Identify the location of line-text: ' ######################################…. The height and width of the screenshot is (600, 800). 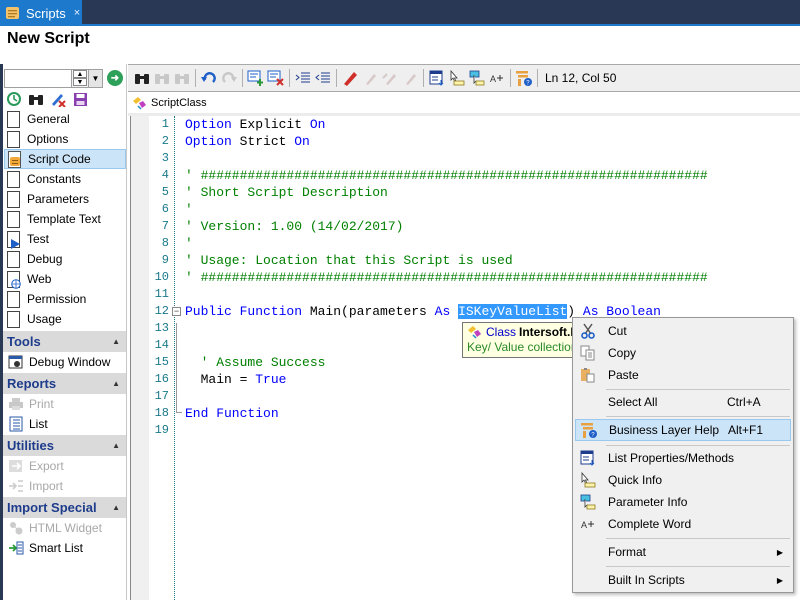
(446, 277).